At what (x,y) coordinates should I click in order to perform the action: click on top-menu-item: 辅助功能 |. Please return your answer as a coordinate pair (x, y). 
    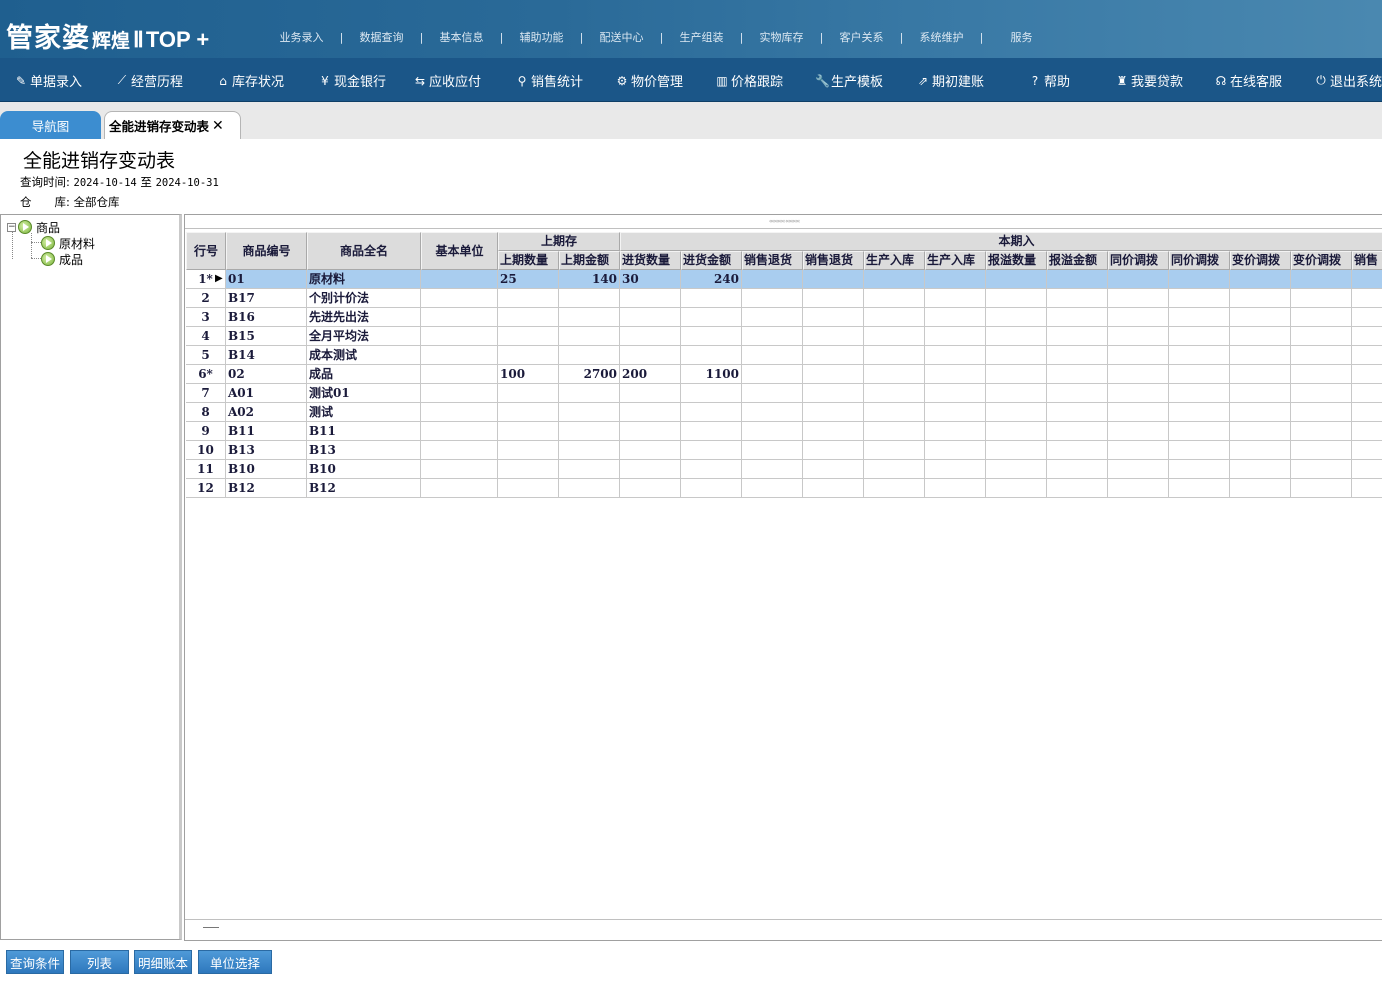
    Looking at the image, I should click on (550, 37).